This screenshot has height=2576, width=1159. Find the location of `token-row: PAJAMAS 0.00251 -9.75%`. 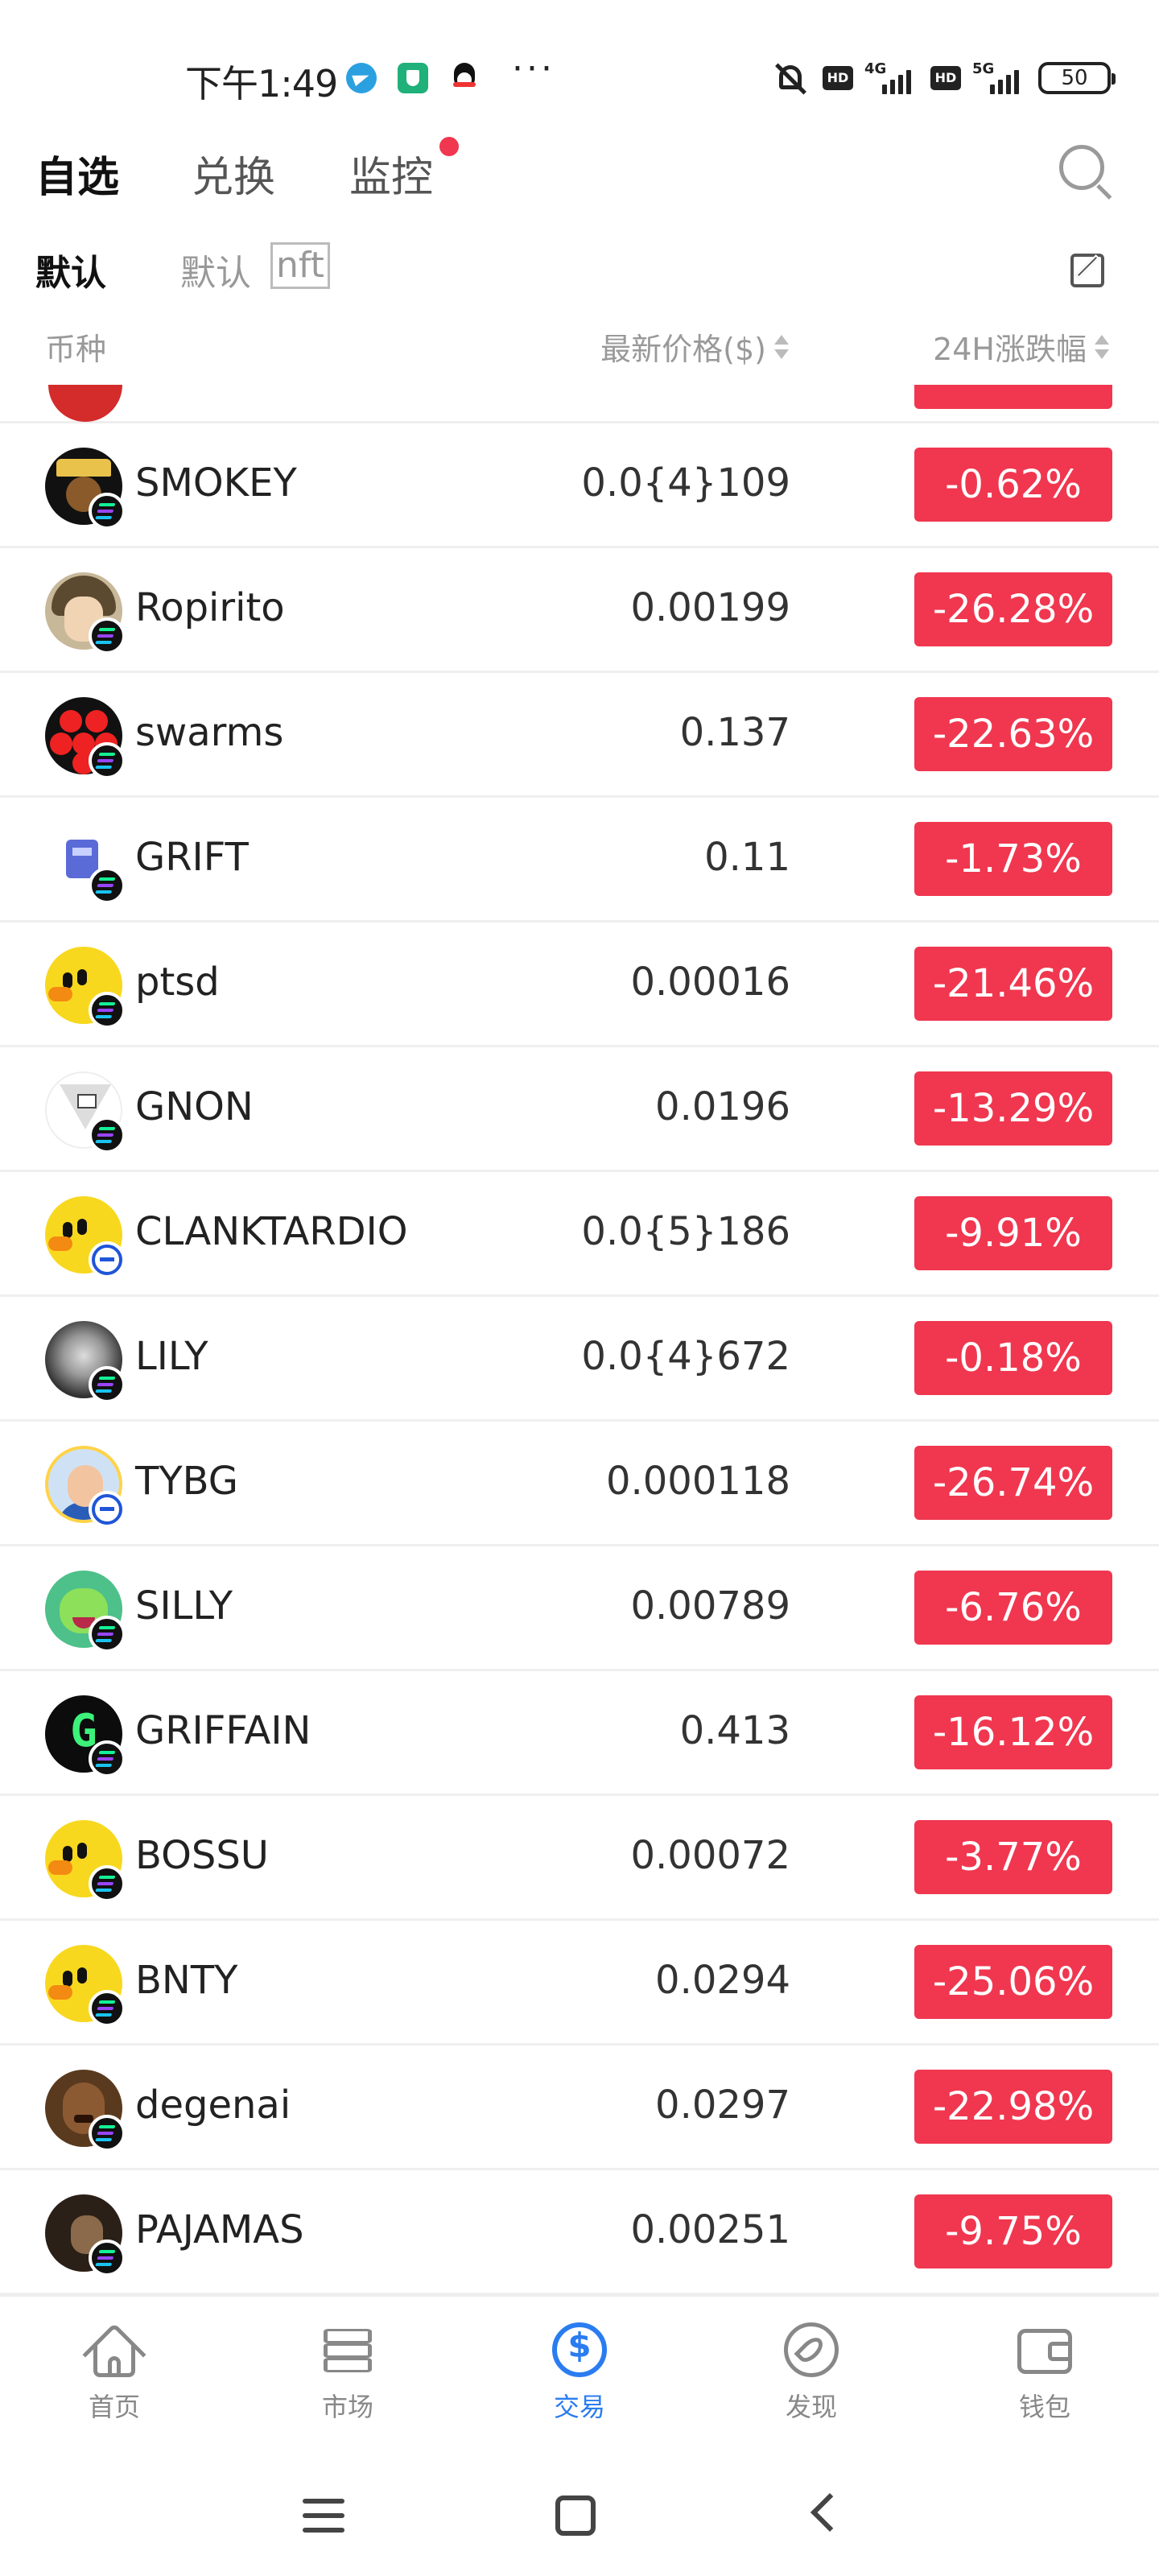

token-row: PAJAMAS 0.00251 -9.75% is located at coordinates (579, 2232).